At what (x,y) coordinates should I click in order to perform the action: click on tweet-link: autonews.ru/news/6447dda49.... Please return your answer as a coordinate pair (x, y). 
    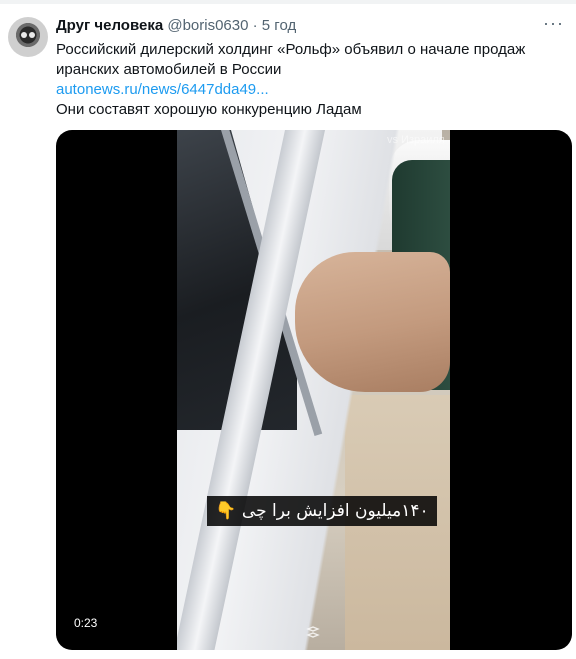
    Looking at the image, I should click on (162, 89).